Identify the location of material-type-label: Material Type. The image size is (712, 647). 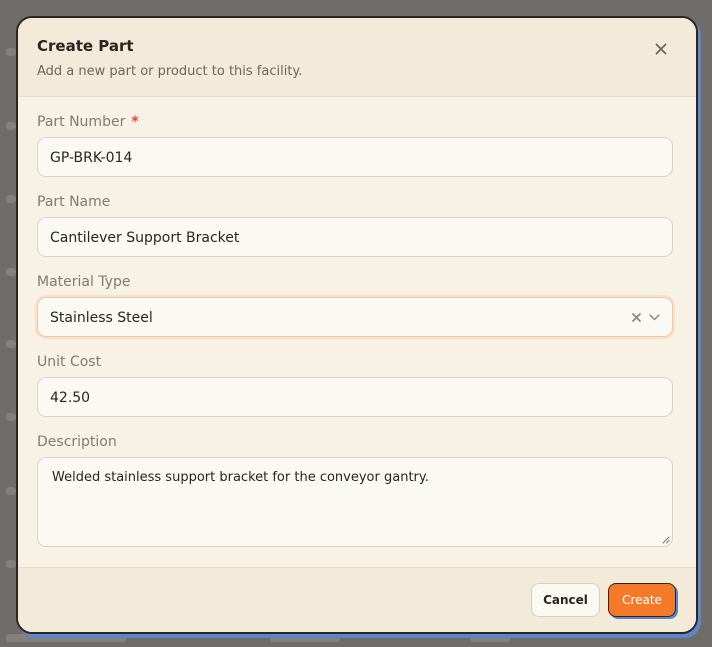
(84, 282).